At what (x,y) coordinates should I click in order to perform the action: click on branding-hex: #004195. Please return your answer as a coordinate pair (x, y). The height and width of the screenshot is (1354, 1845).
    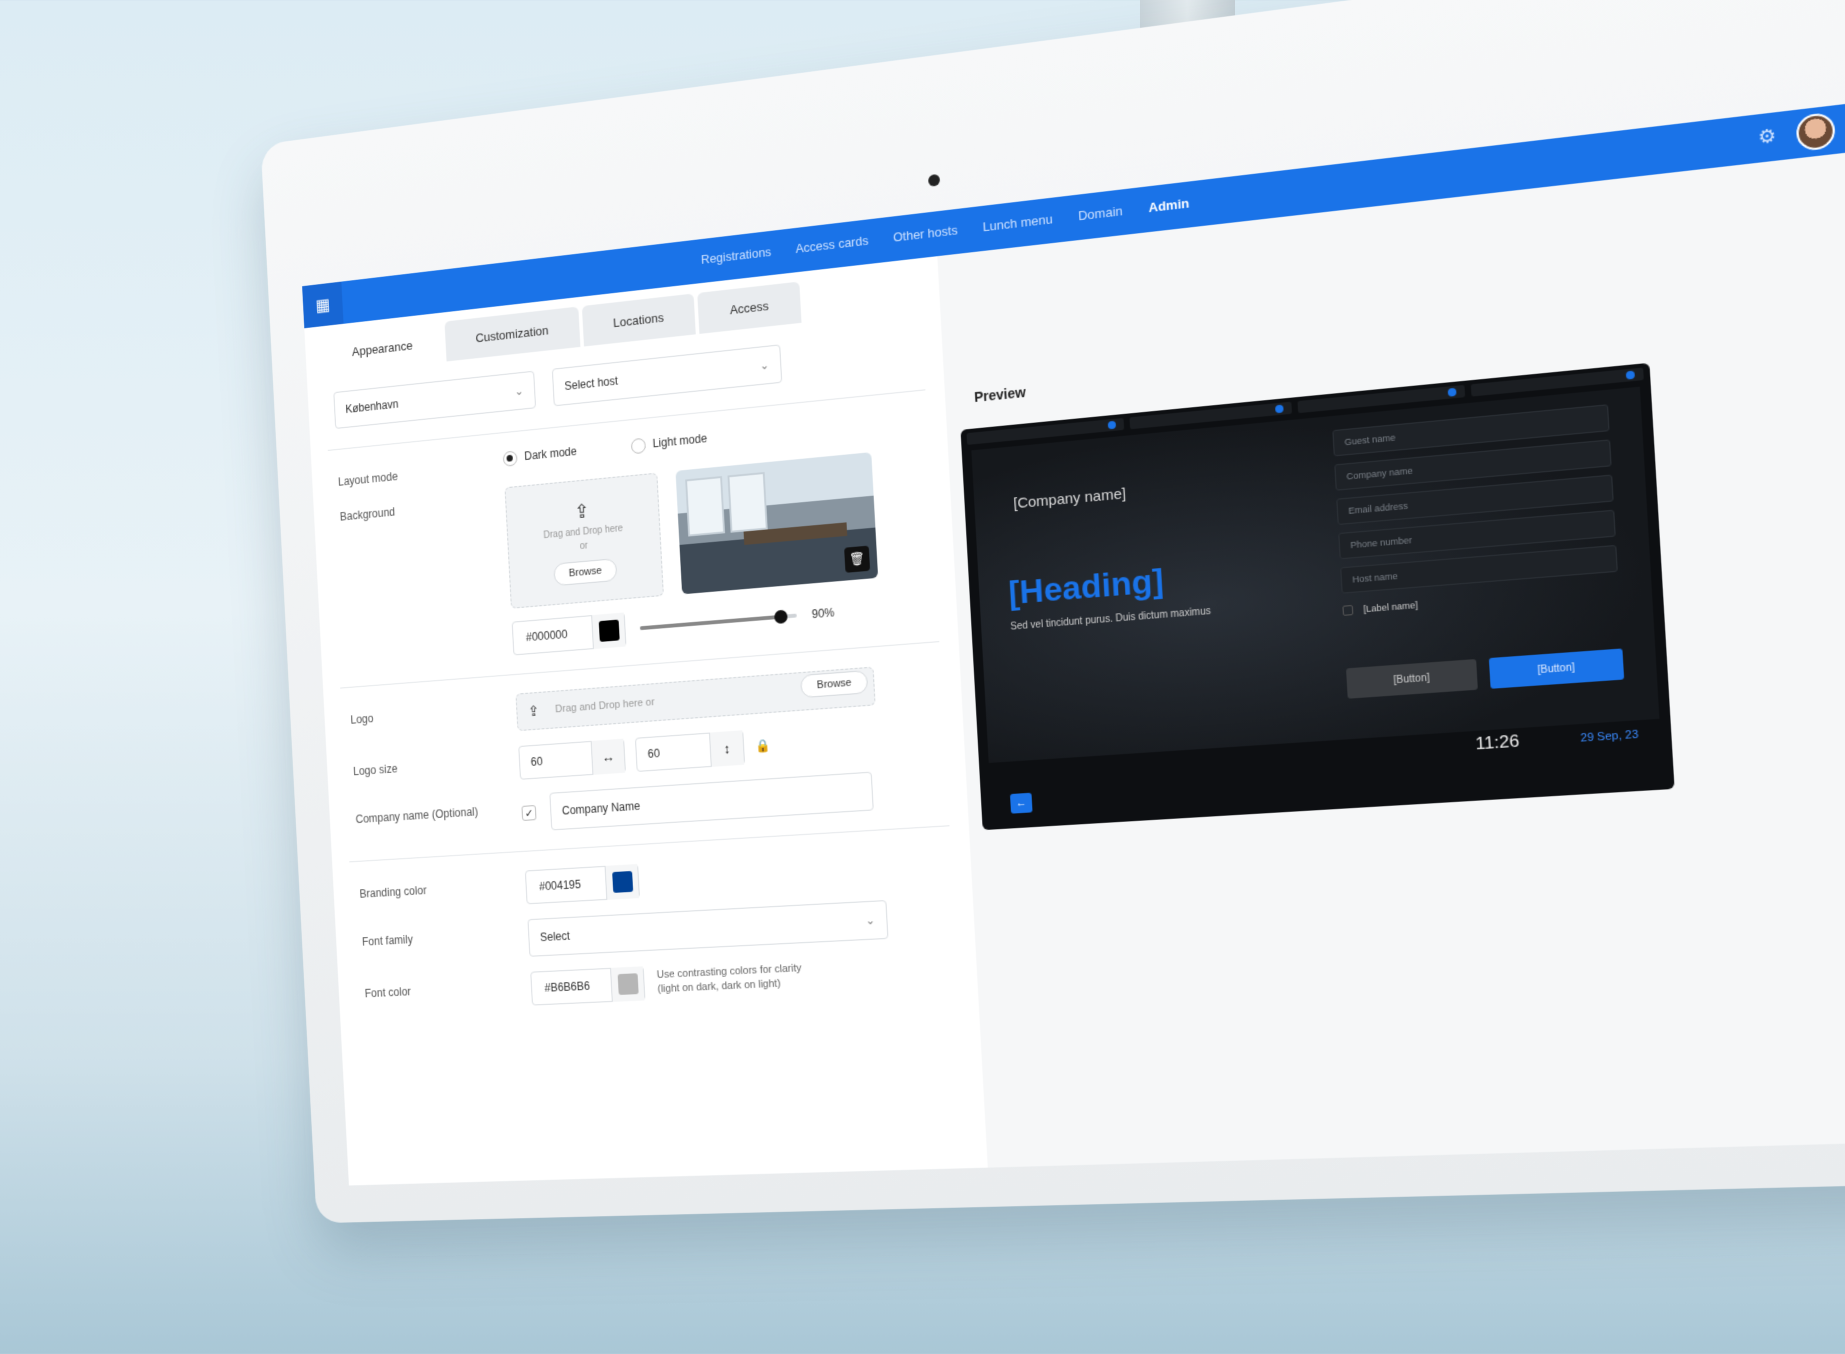
    Looking at the image, I should click on (560, 885).